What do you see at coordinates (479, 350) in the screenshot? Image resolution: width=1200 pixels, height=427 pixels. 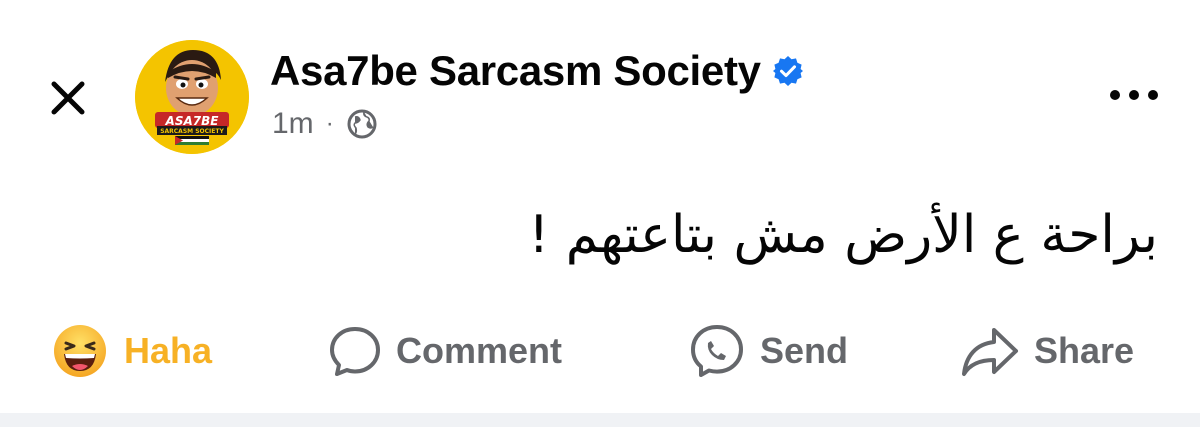 I see `comment-label: Comment` at bounding box center [479, 350].